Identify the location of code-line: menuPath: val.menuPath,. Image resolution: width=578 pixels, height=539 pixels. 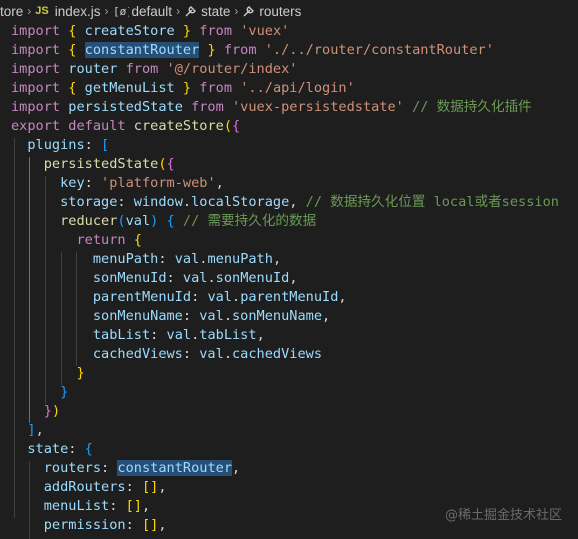
(146, 259).